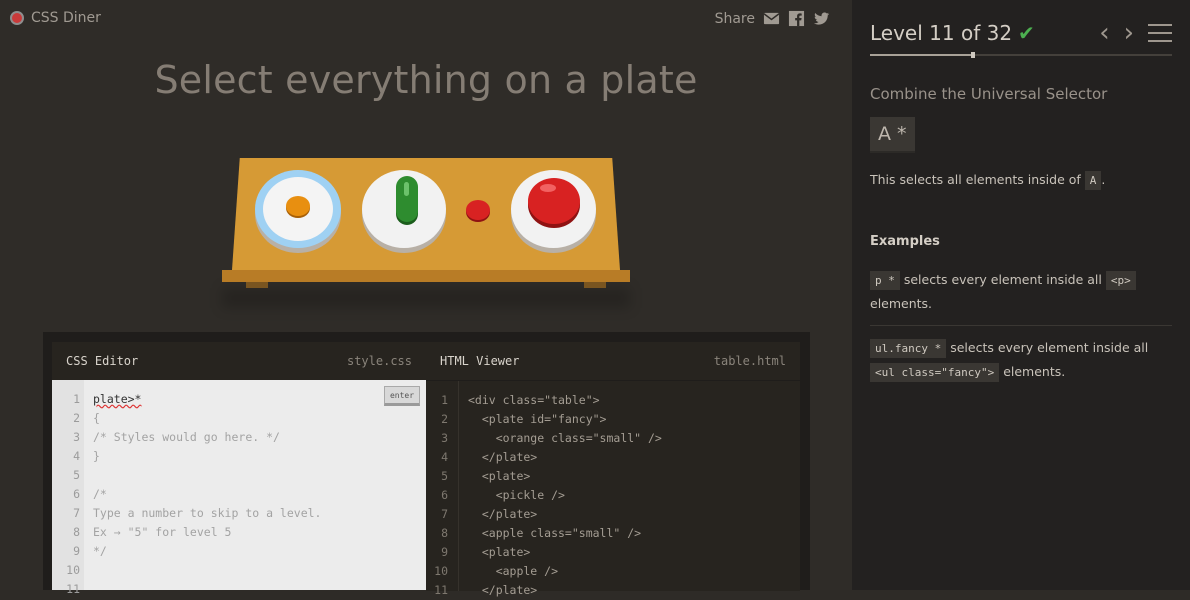 The width and height of the screenshot is (1190, 600). What do you see at coordinates (102, 361) in the screenshot?
I see `css-editor-title: CSS Editor` at bounding box center [102, 361].